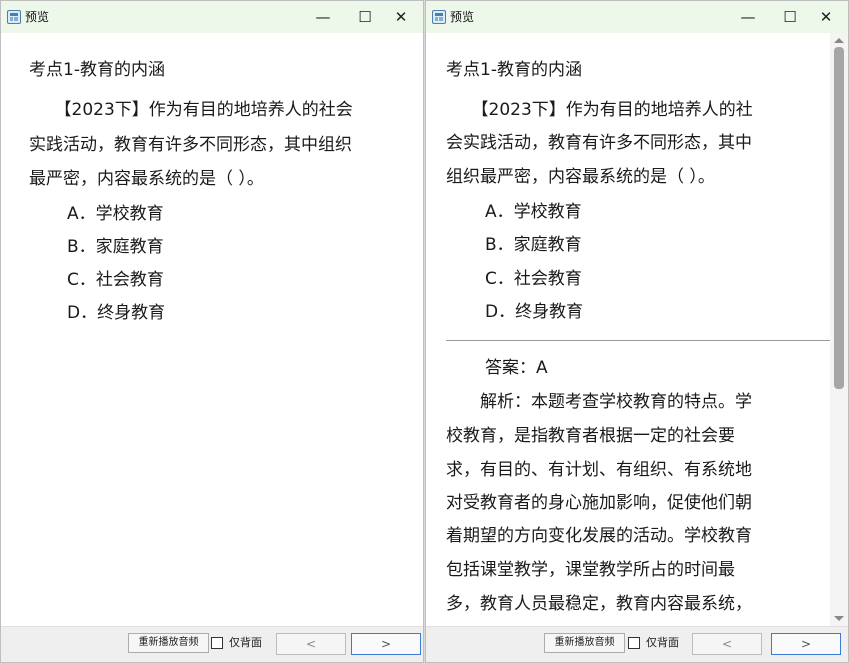 The image size is (849, 663). Describe the element at coordinates (599, 503) in the screenshot. I see `explanation-line: 对受教育者的身心施加影响，促使他们朝` at that location.